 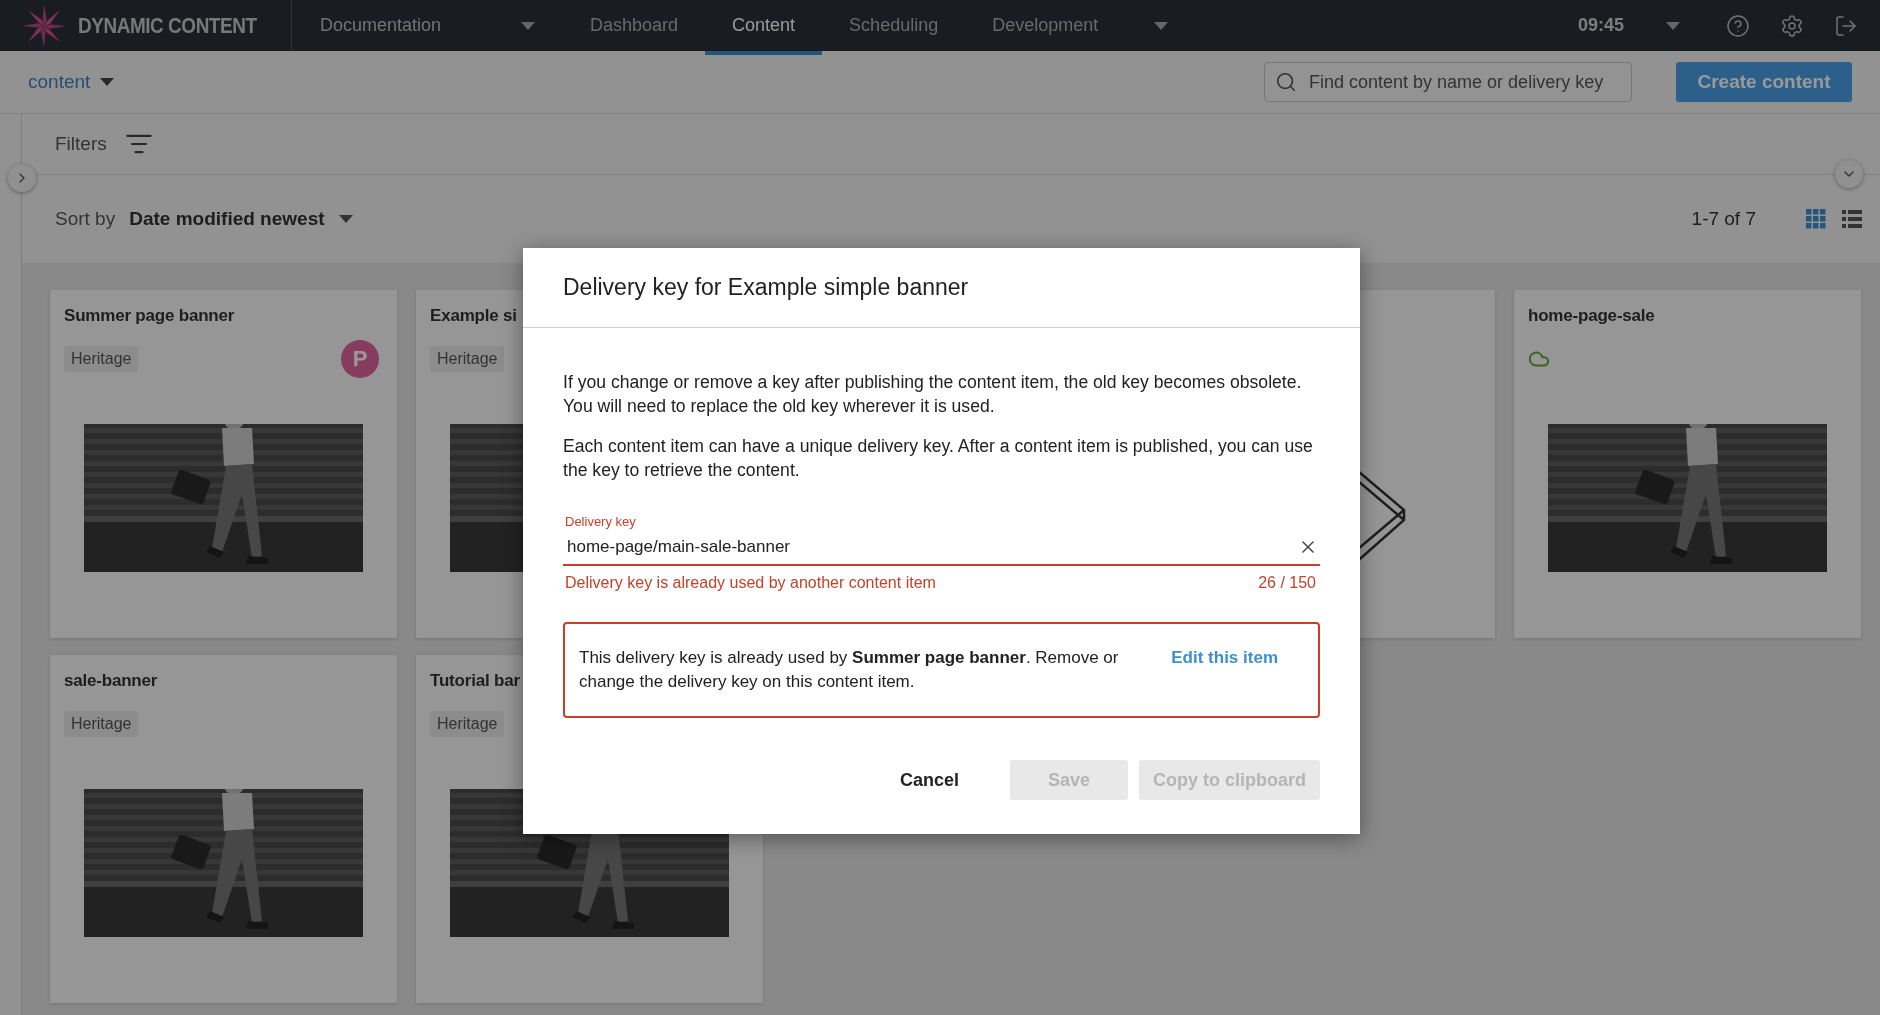 I want to click on result-count: 1-7 of 7, so click(x=1723, y=219).